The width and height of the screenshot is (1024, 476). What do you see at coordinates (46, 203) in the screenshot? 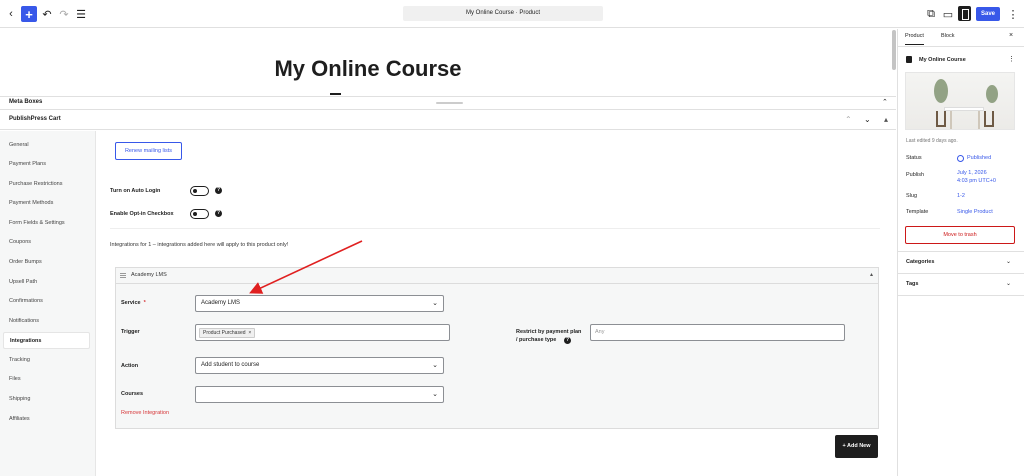
I see `nav-item-payment-methods: Payment Methods` at bounding box center [46, 203].